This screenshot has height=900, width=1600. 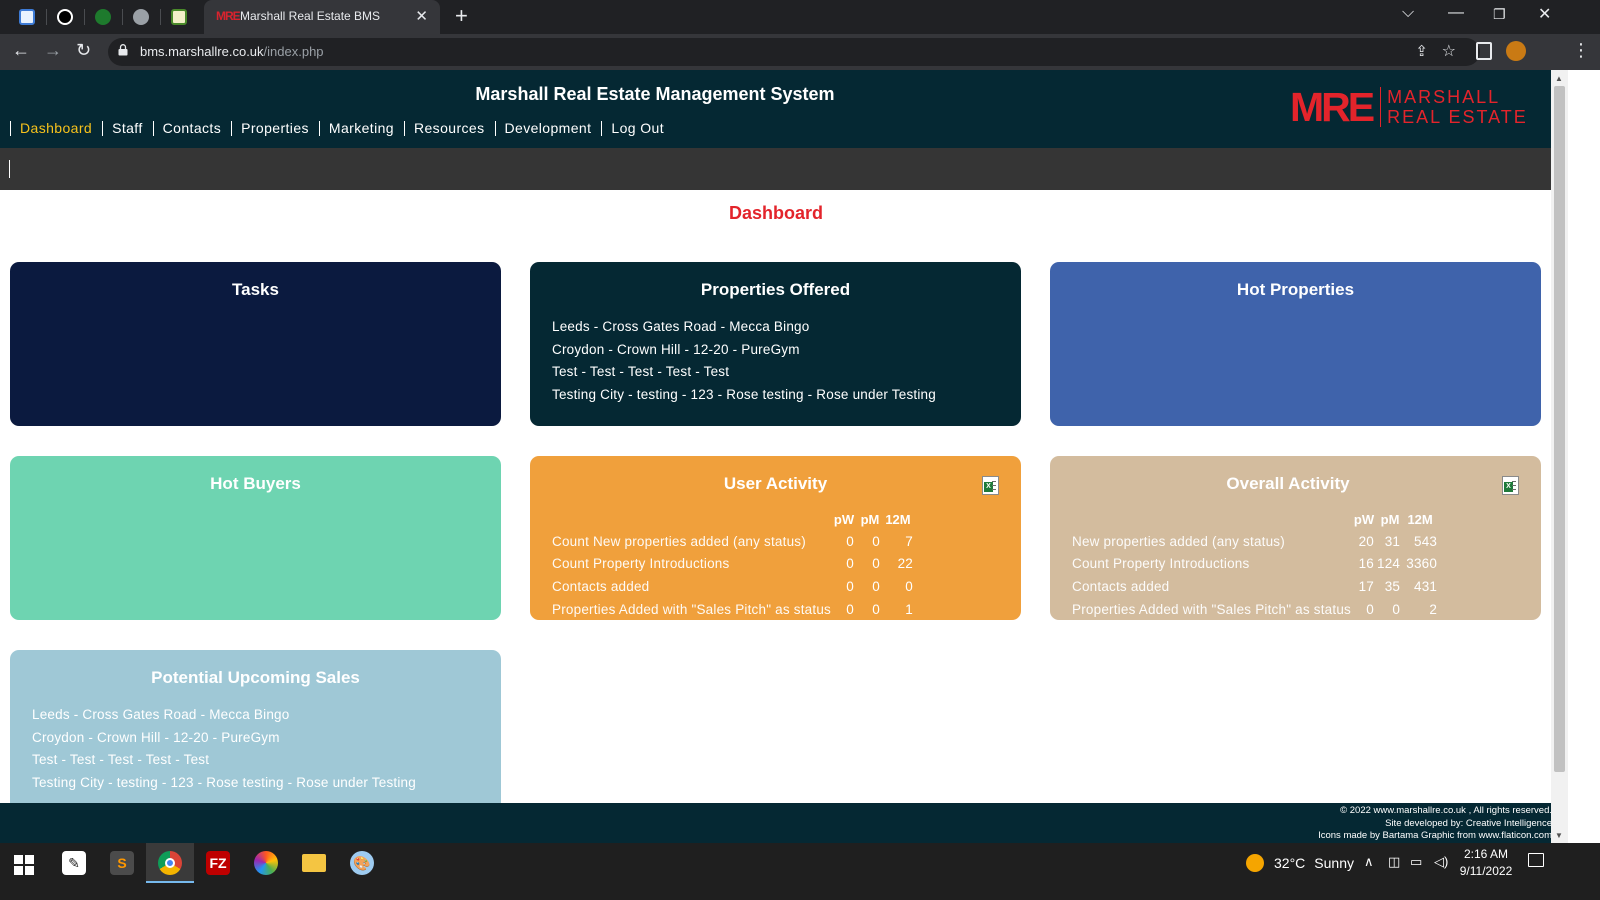 I want to click on page-scrollbar: ▲ ▼, so click(x=1559, y=456).